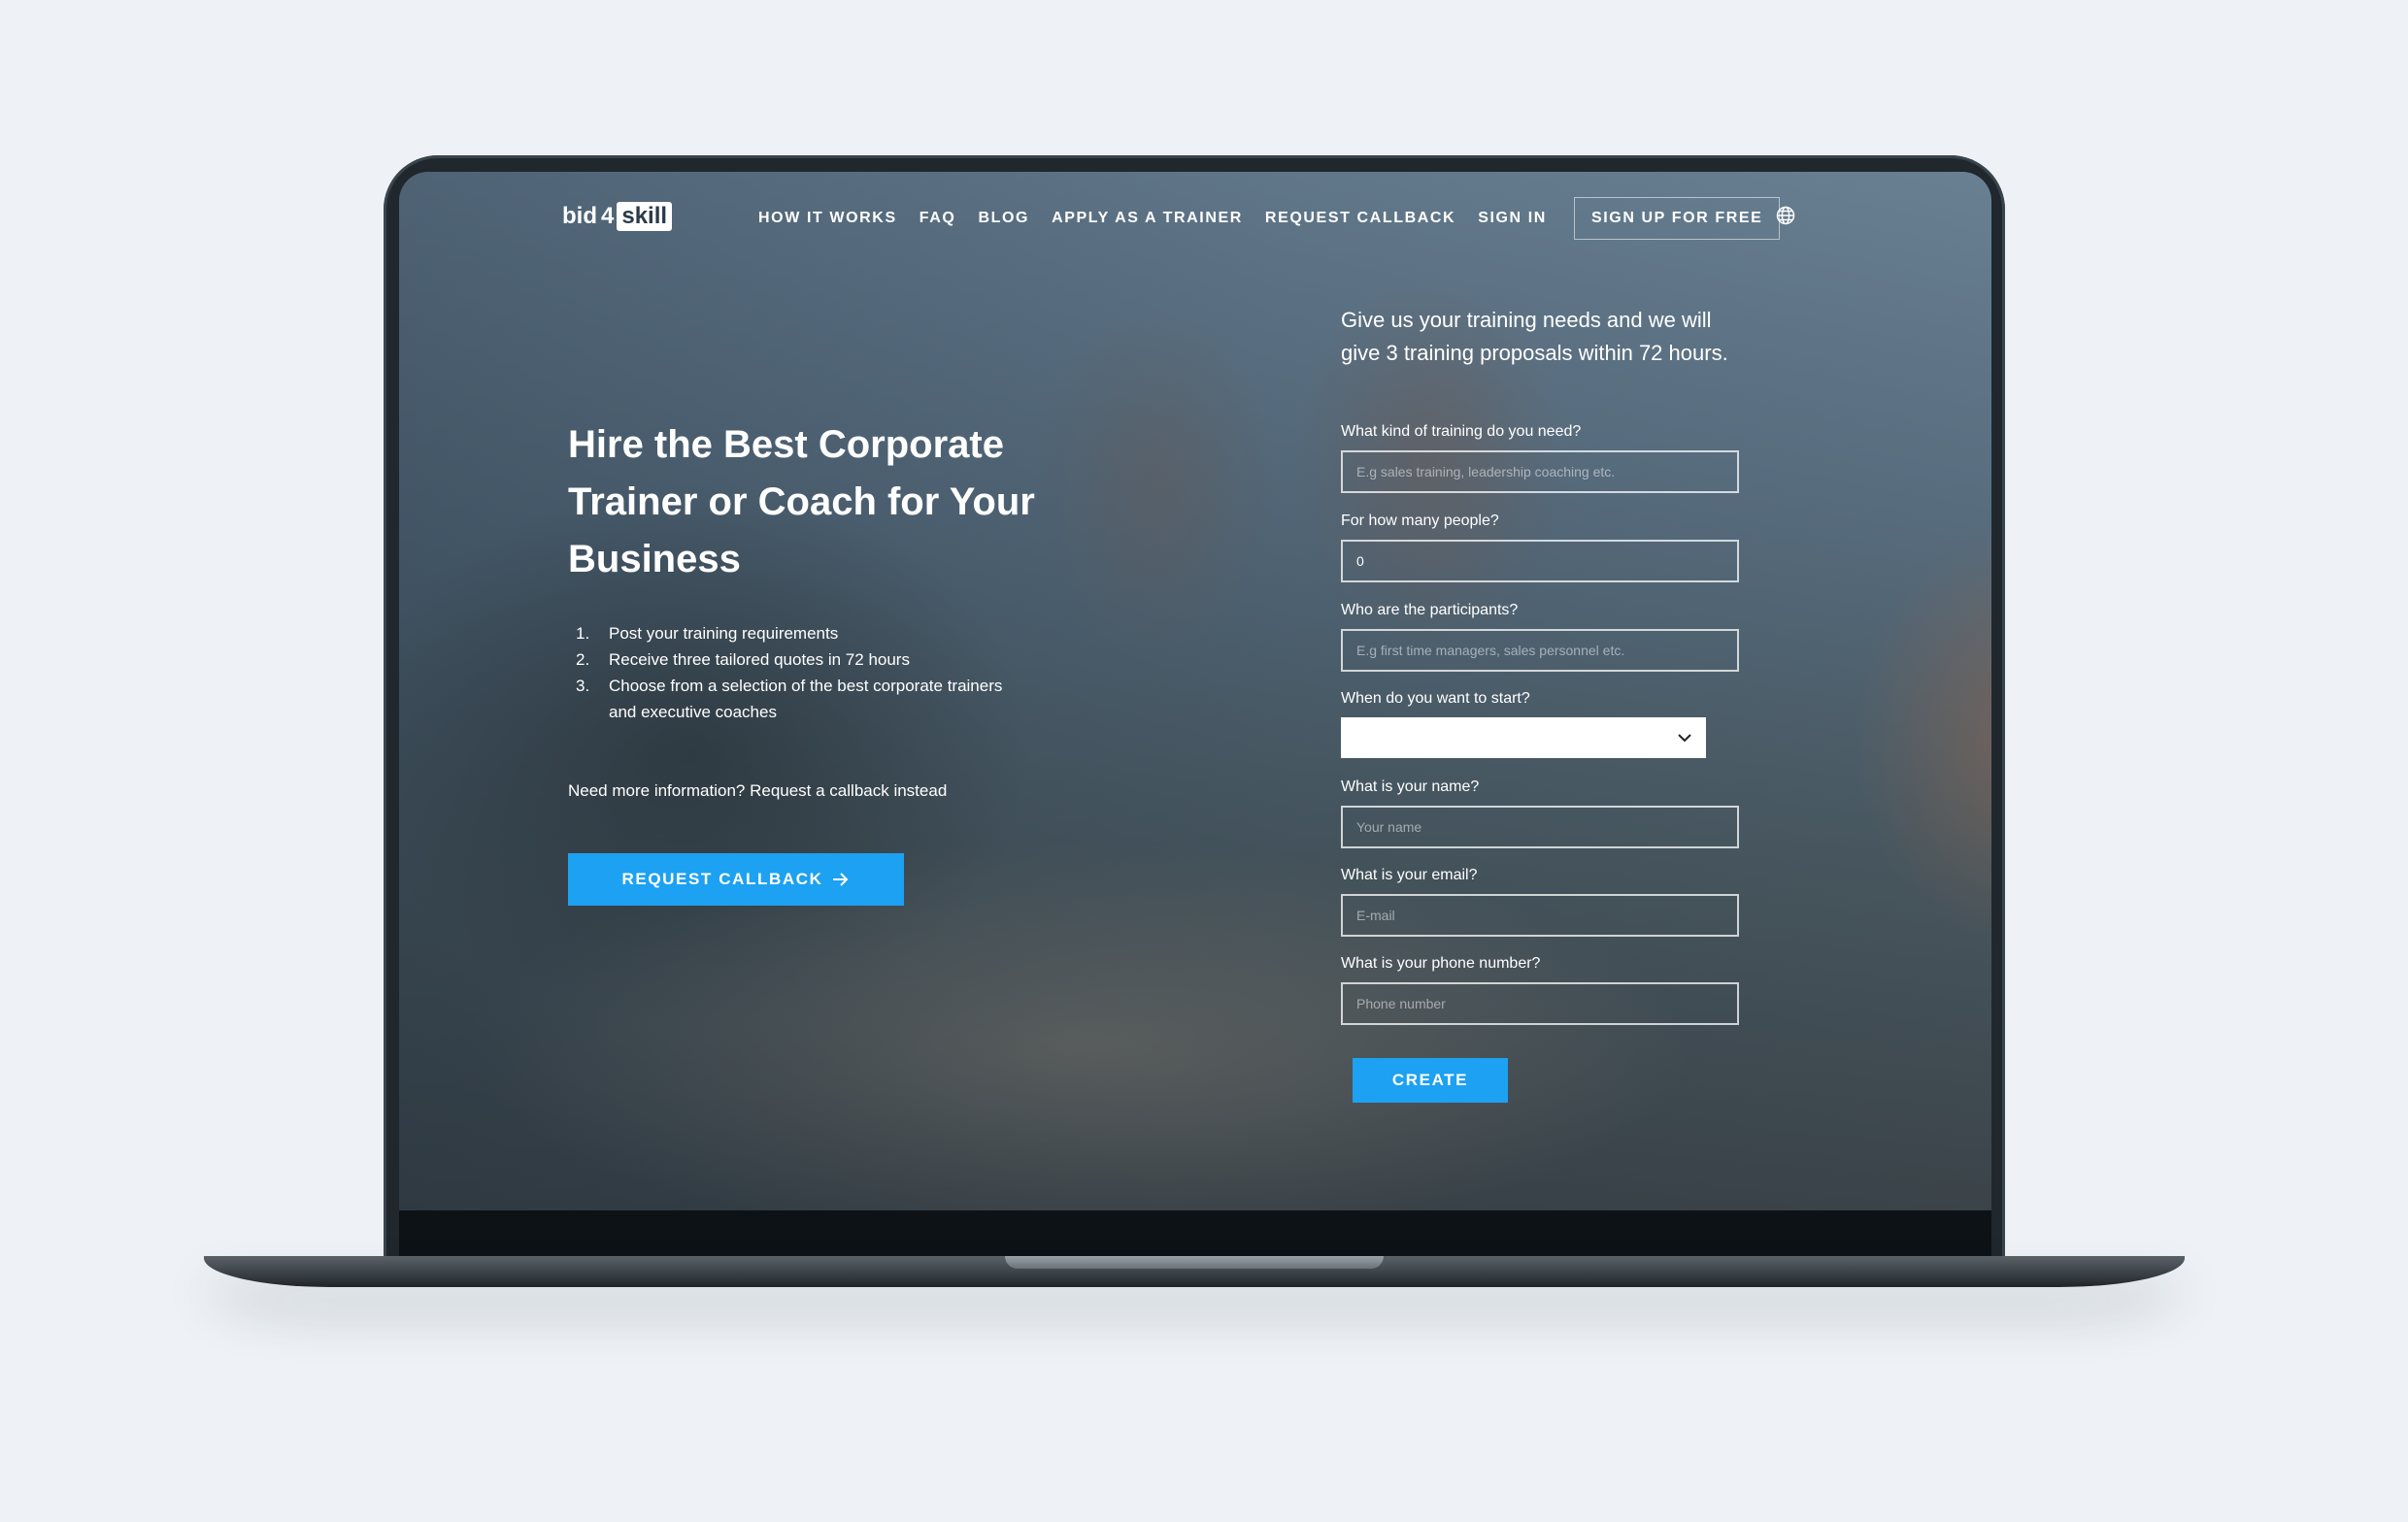 Image resolution: width=2408 pixels, height=1522 pixels. Describe the element at coordinates (608, 216) in the screenshot. I see `logo-text-4: 4` at that location.